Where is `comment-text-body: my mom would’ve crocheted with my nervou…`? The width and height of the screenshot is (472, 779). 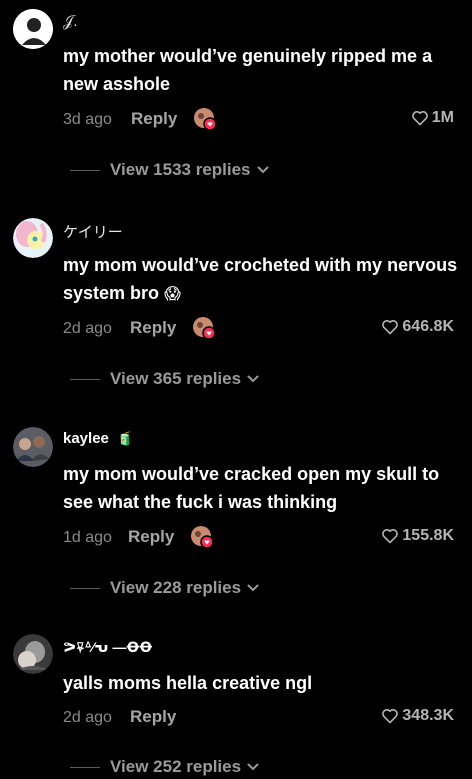 comment-text-body: my mom would’ve crocheted with my nervou… is located at coordinates (260, 279).